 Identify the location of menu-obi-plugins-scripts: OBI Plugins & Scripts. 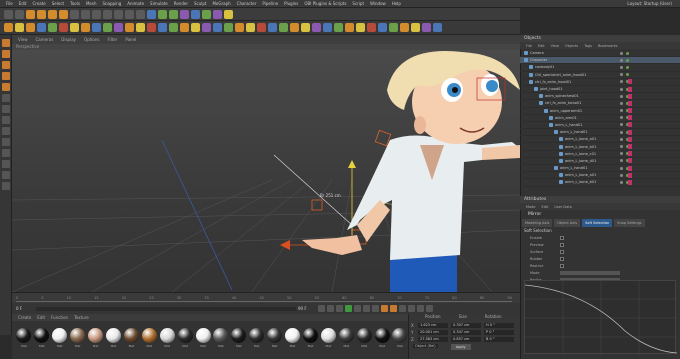
(325, 3).